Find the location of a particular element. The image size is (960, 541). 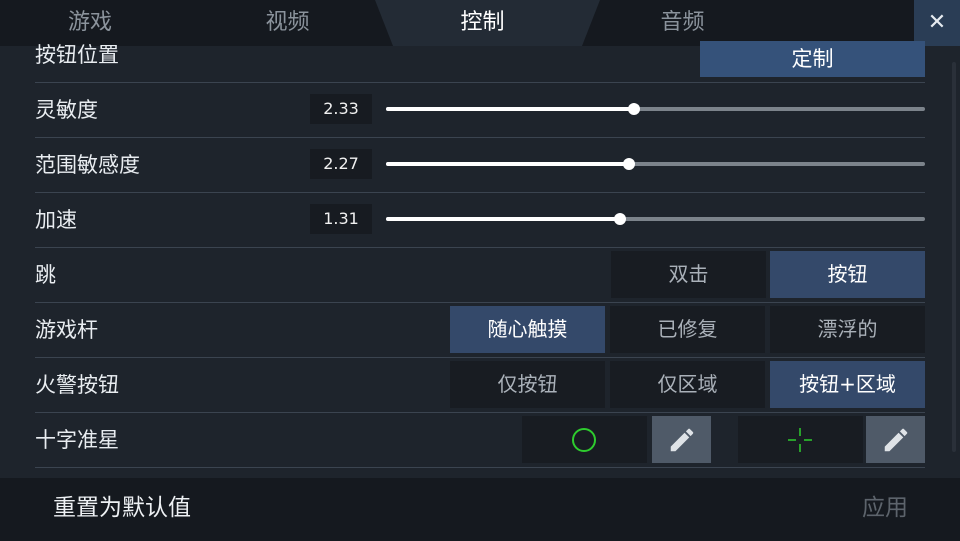

crosshair-option-cross is located at coordinates (800, 439).